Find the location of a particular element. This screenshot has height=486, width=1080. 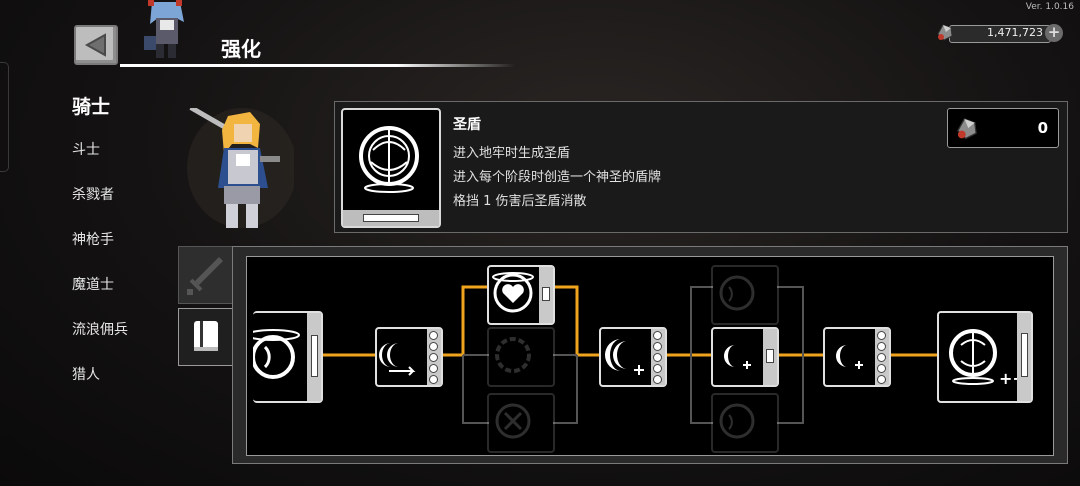

skill-desc-line-3: 格挡 1 伤害后圣盾消散 is located at coordinates (520, 201).